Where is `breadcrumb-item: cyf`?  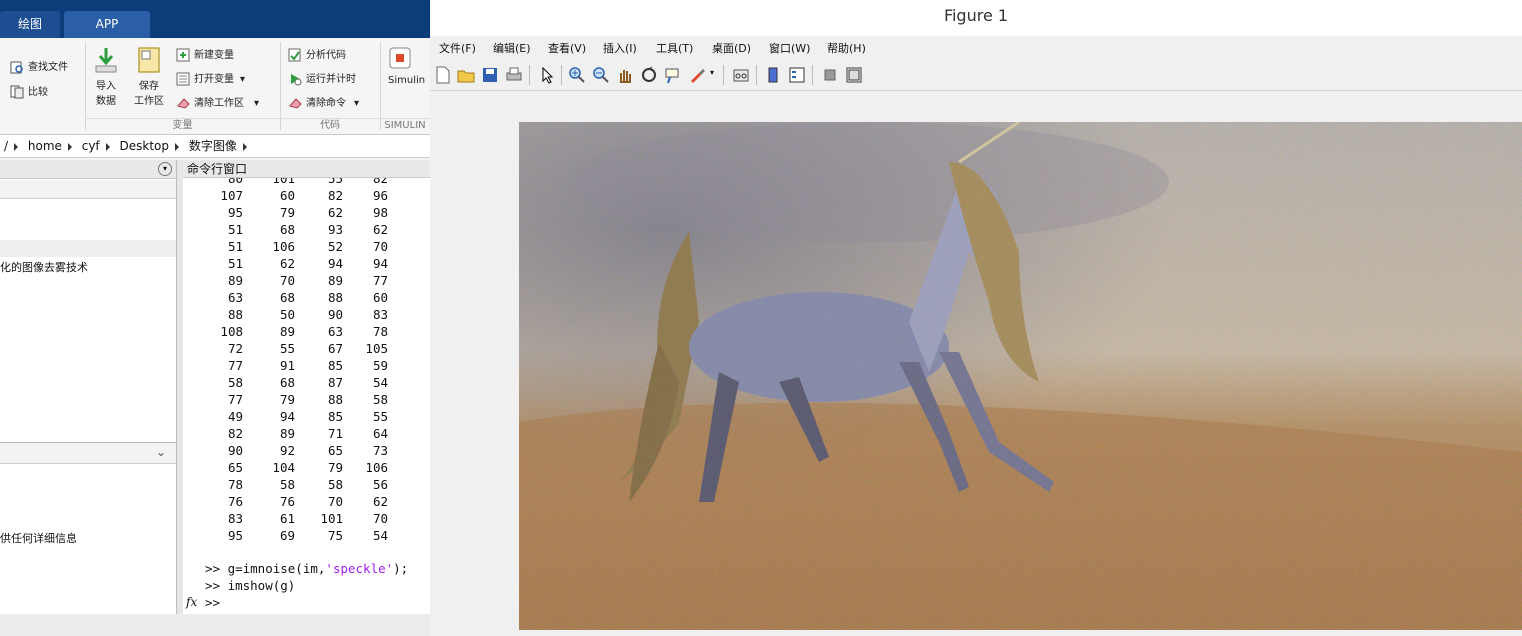 breadcrumb-item: cyf is located at coordinates (91, 146).